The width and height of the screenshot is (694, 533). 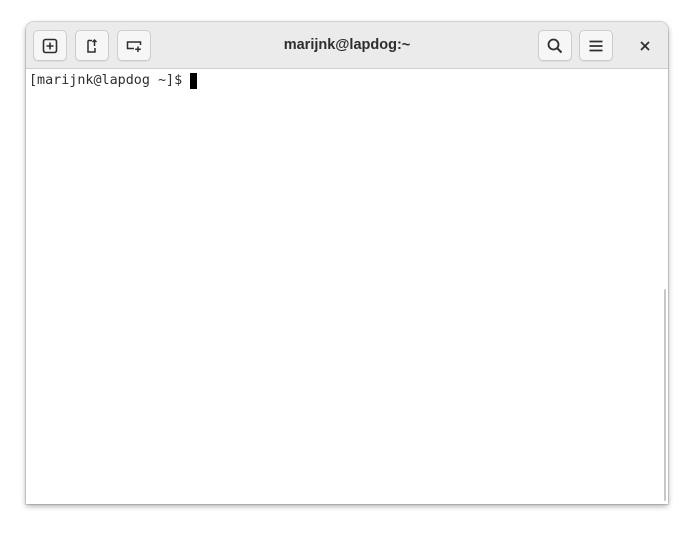 I want to click on menu-button, so click(x=596, y=45).